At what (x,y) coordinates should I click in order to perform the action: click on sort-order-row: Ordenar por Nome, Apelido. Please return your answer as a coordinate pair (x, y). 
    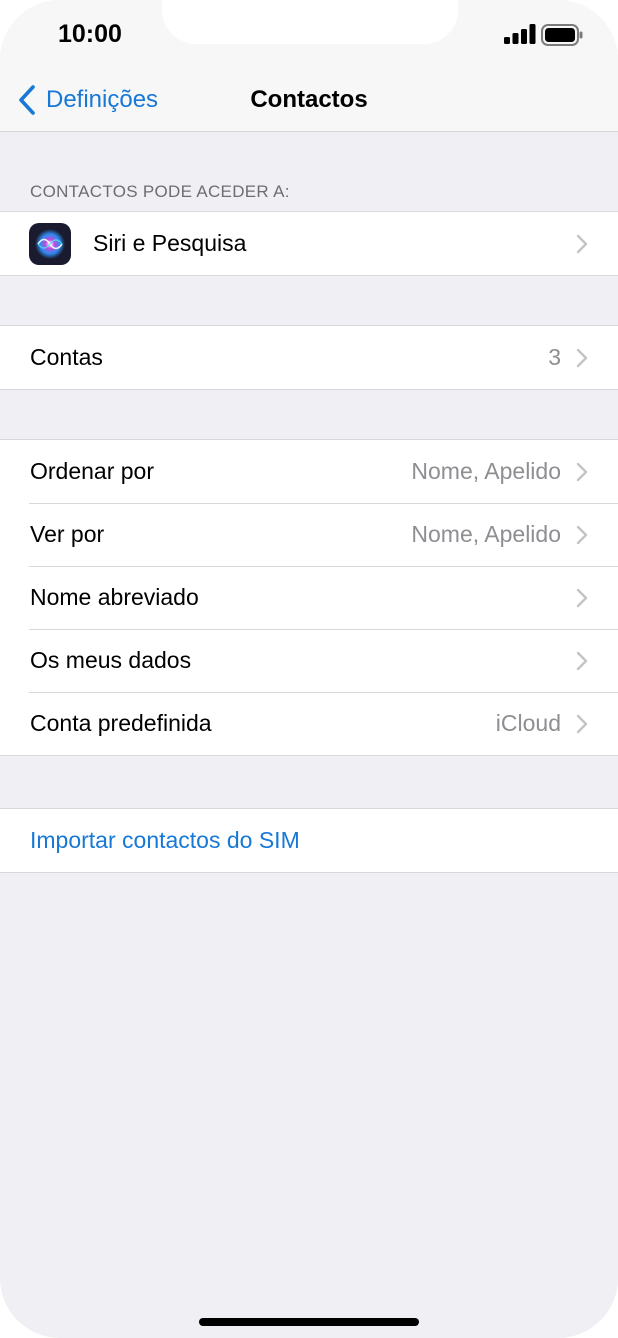
    Looking at the image, I should click on (309, 471).